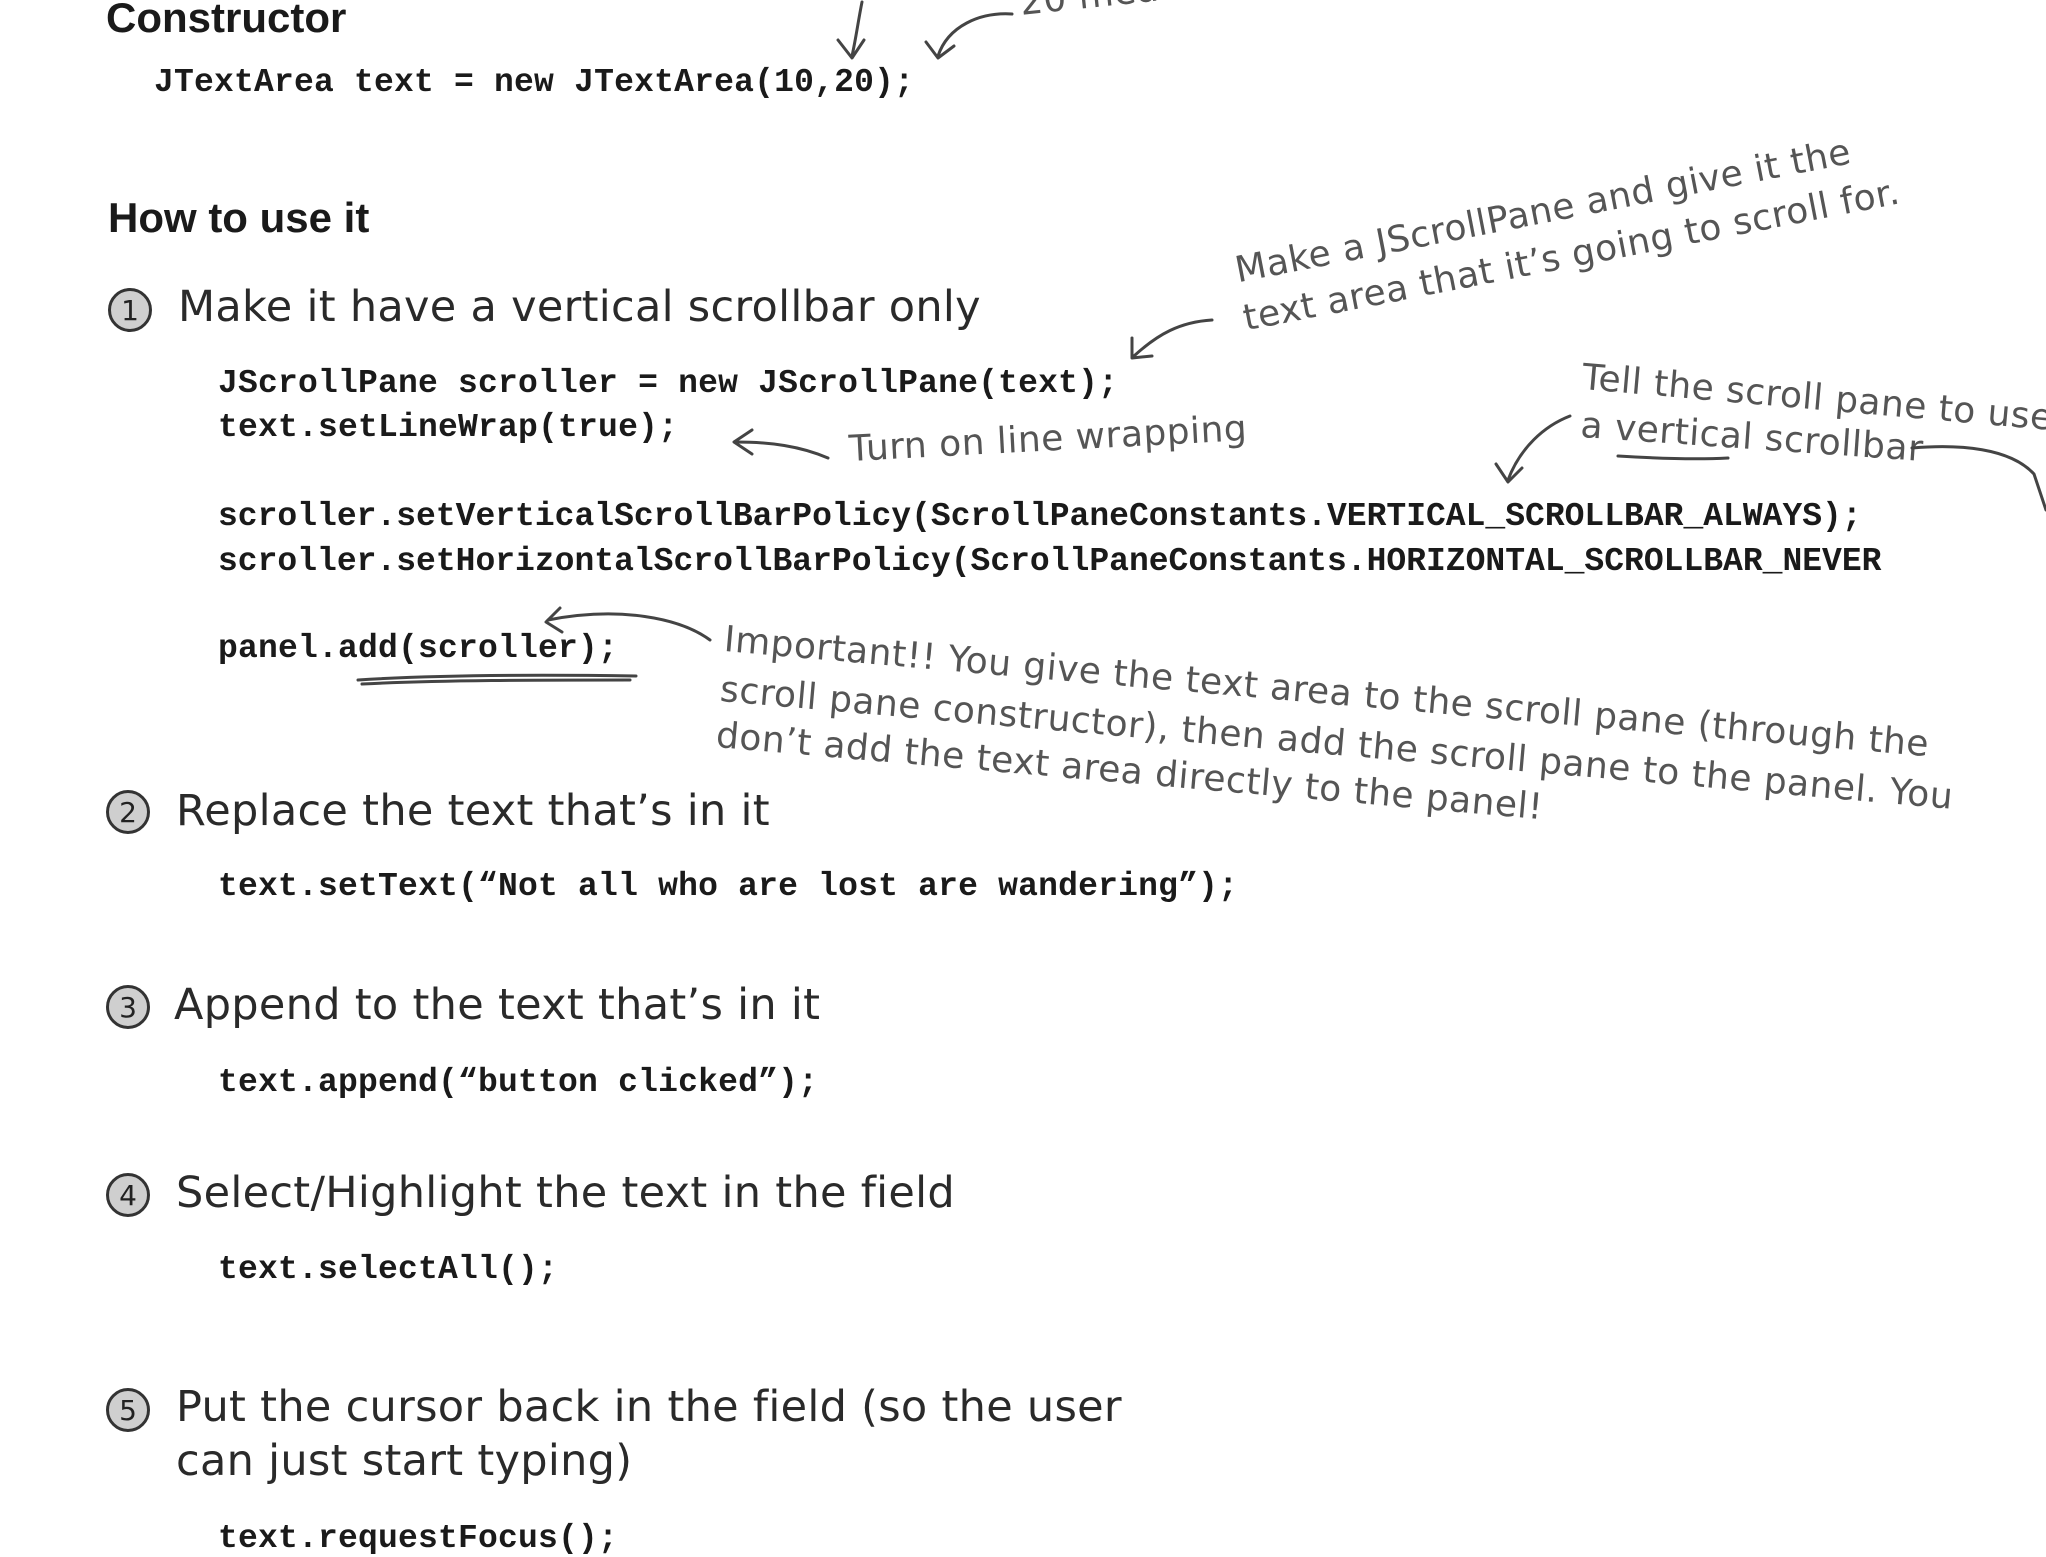  I want to click on step-1-code-line-2: text.setLineWrap(true);, so click(448, 427).